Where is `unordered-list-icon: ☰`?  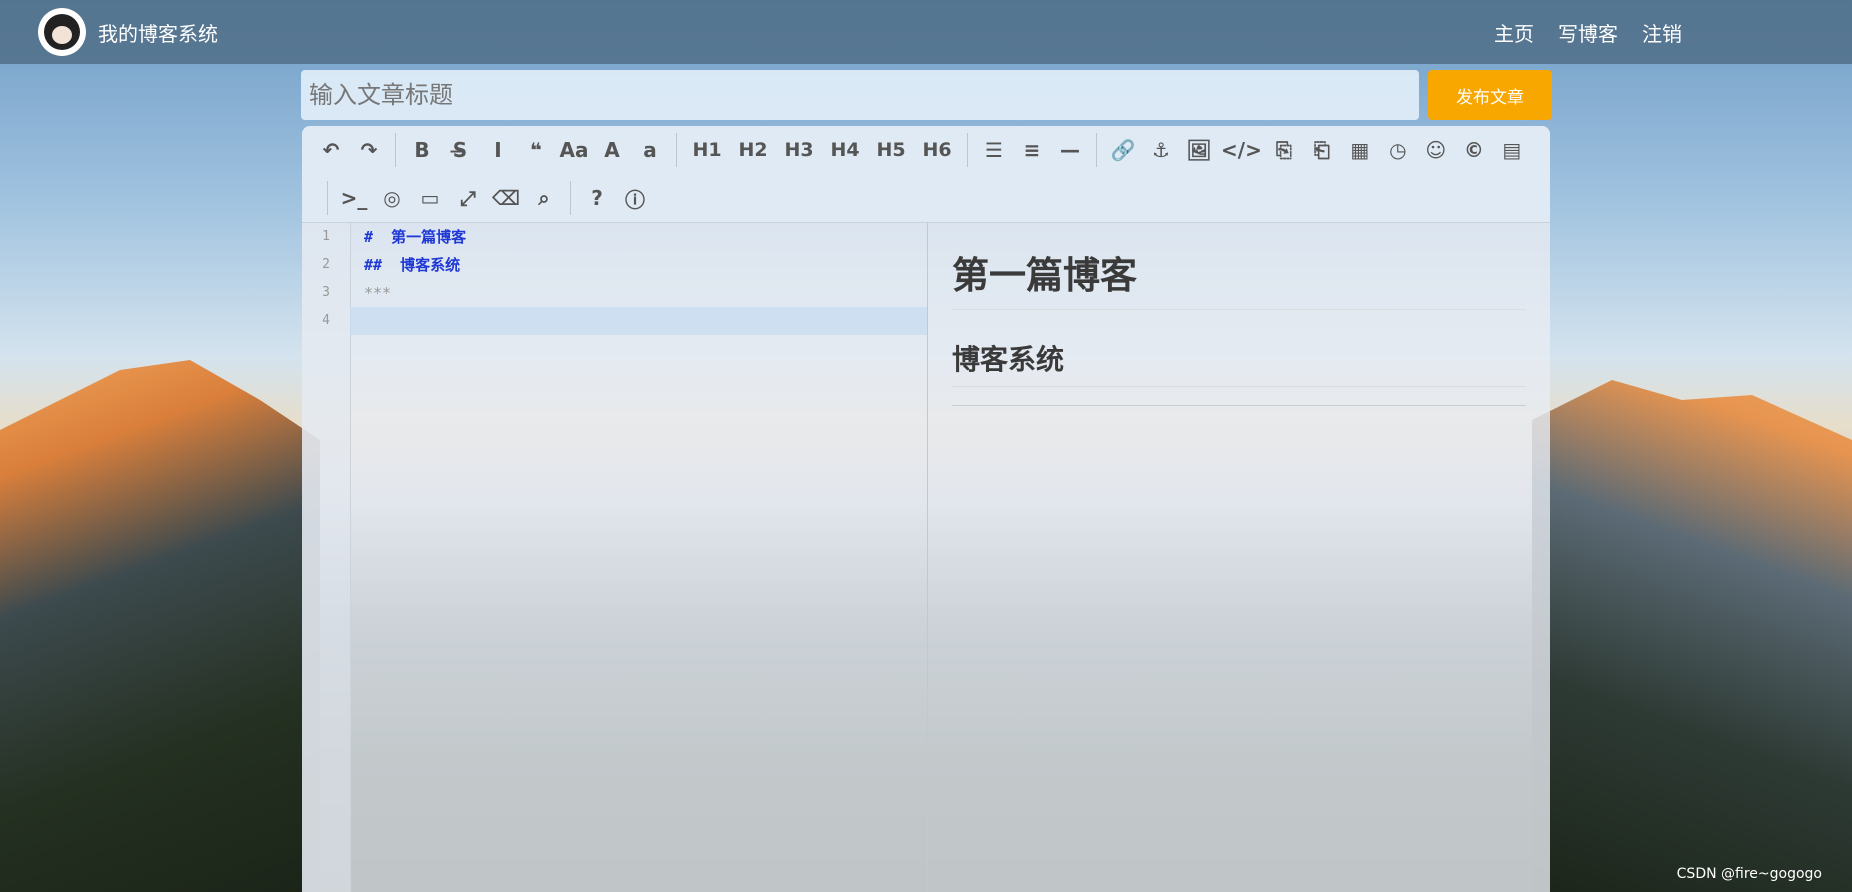 unordered-list-icon: ☰ is located at coordinates (994, 150).